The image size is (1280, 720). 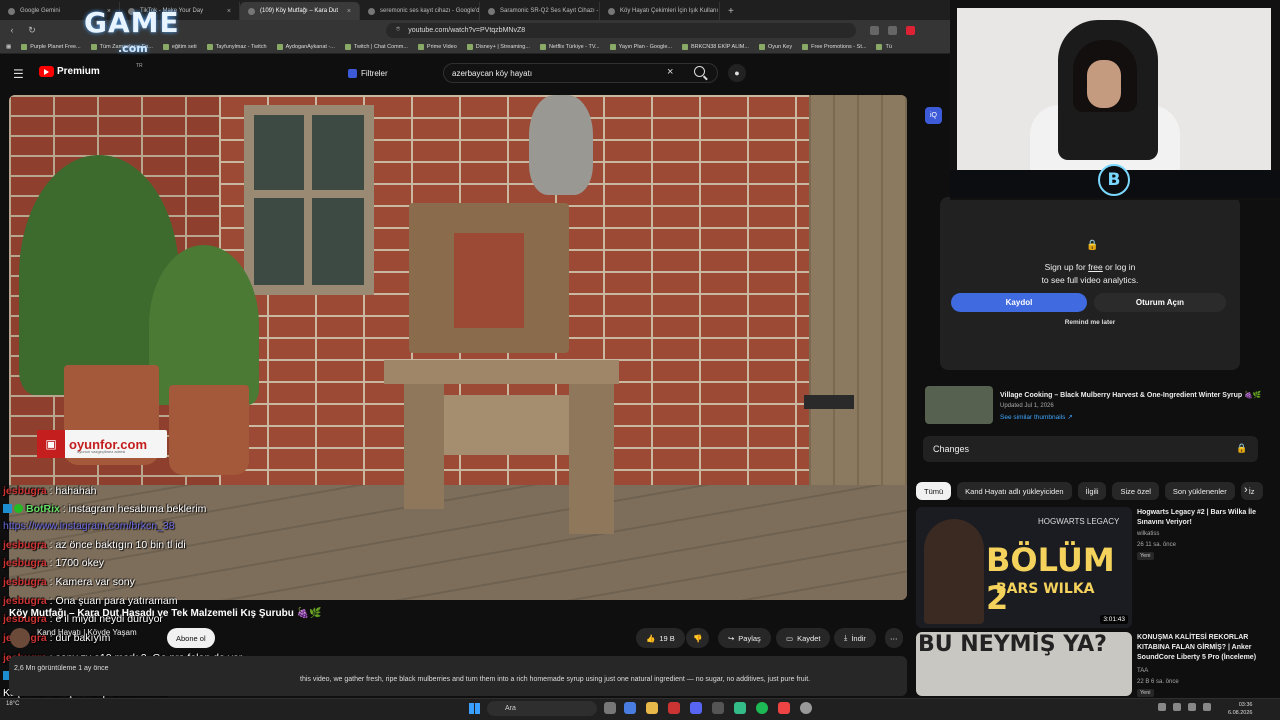 I want to click on dislike-button: 👎, so click(x=698, y=638).